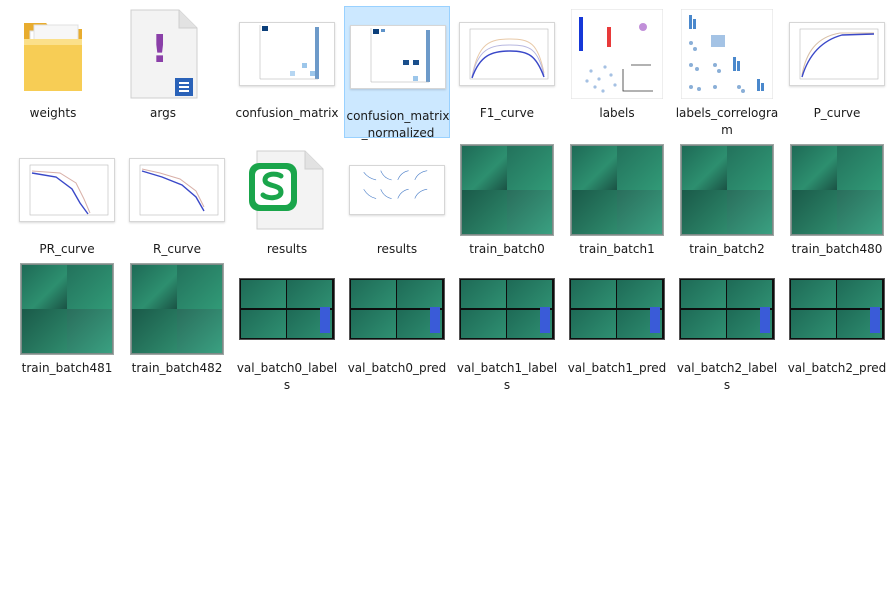 This screenshot has height=611, width=895. I want to click on file-name: train_batch481, so click(67, 368).